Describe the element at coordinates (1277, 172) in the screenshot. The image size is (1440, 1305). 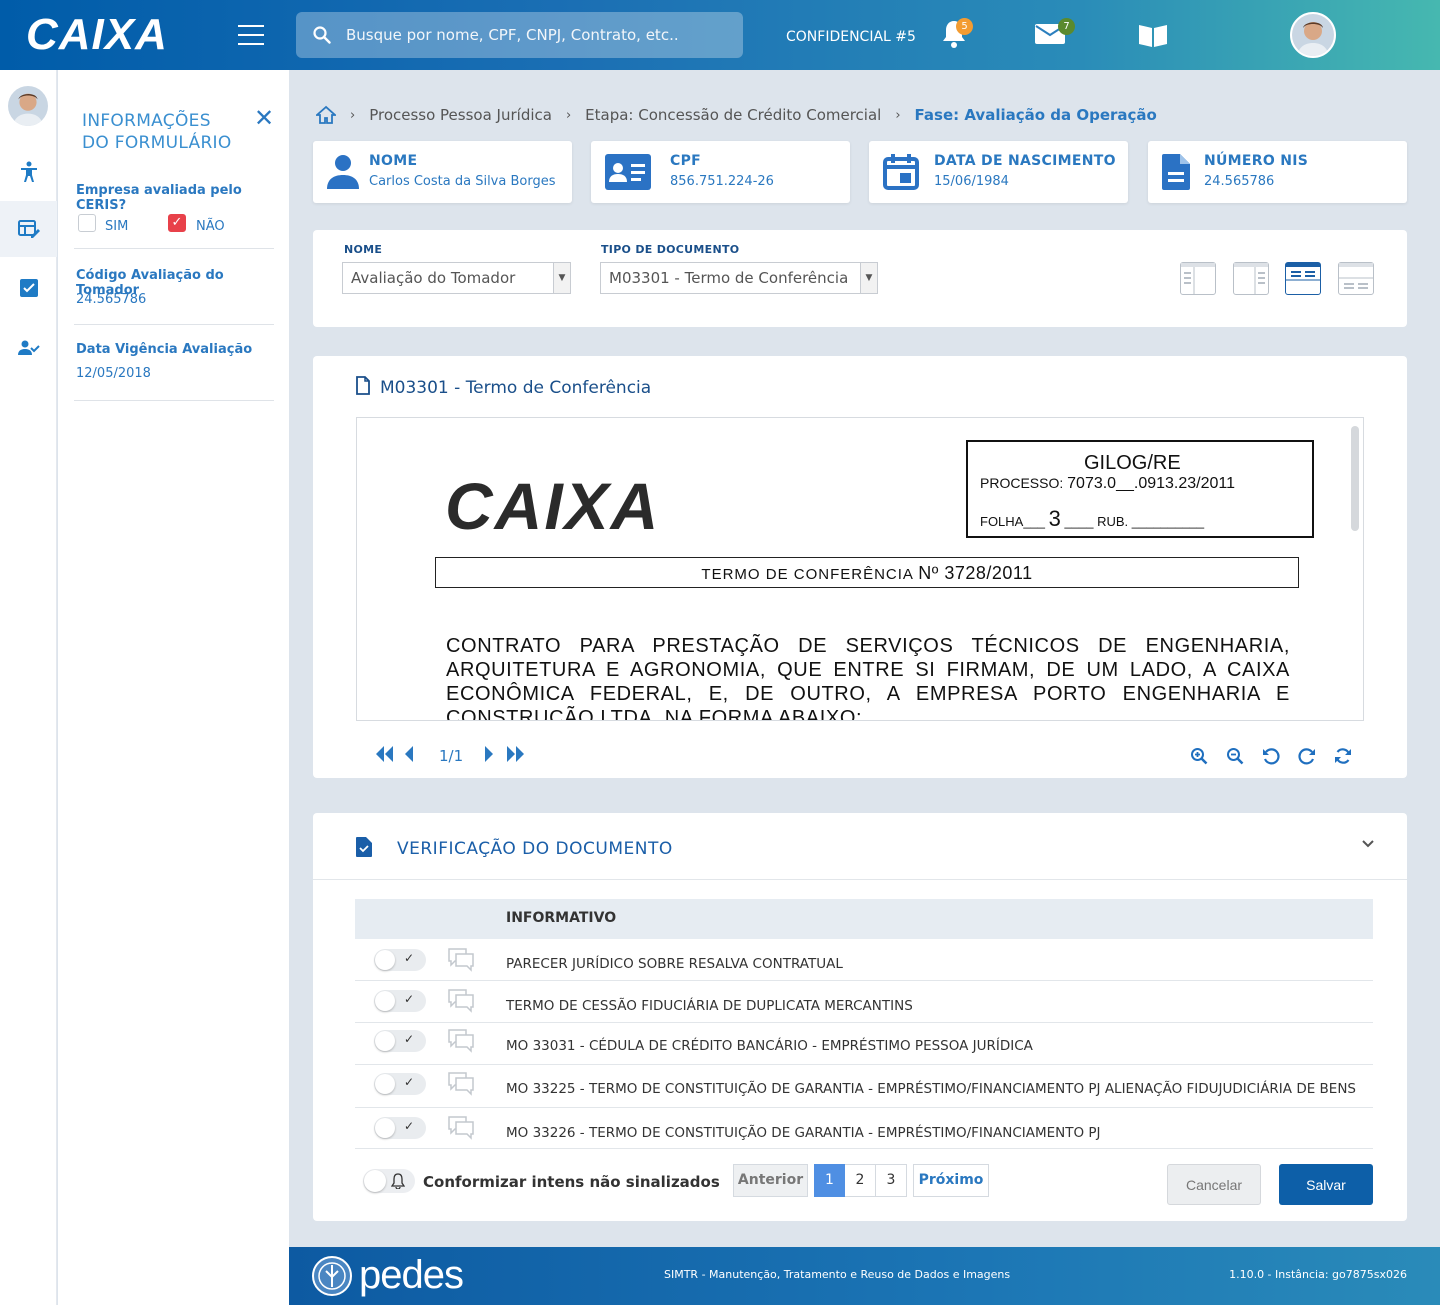
I see `card-nis: NÚMERO NIS 24.565786` at that location.